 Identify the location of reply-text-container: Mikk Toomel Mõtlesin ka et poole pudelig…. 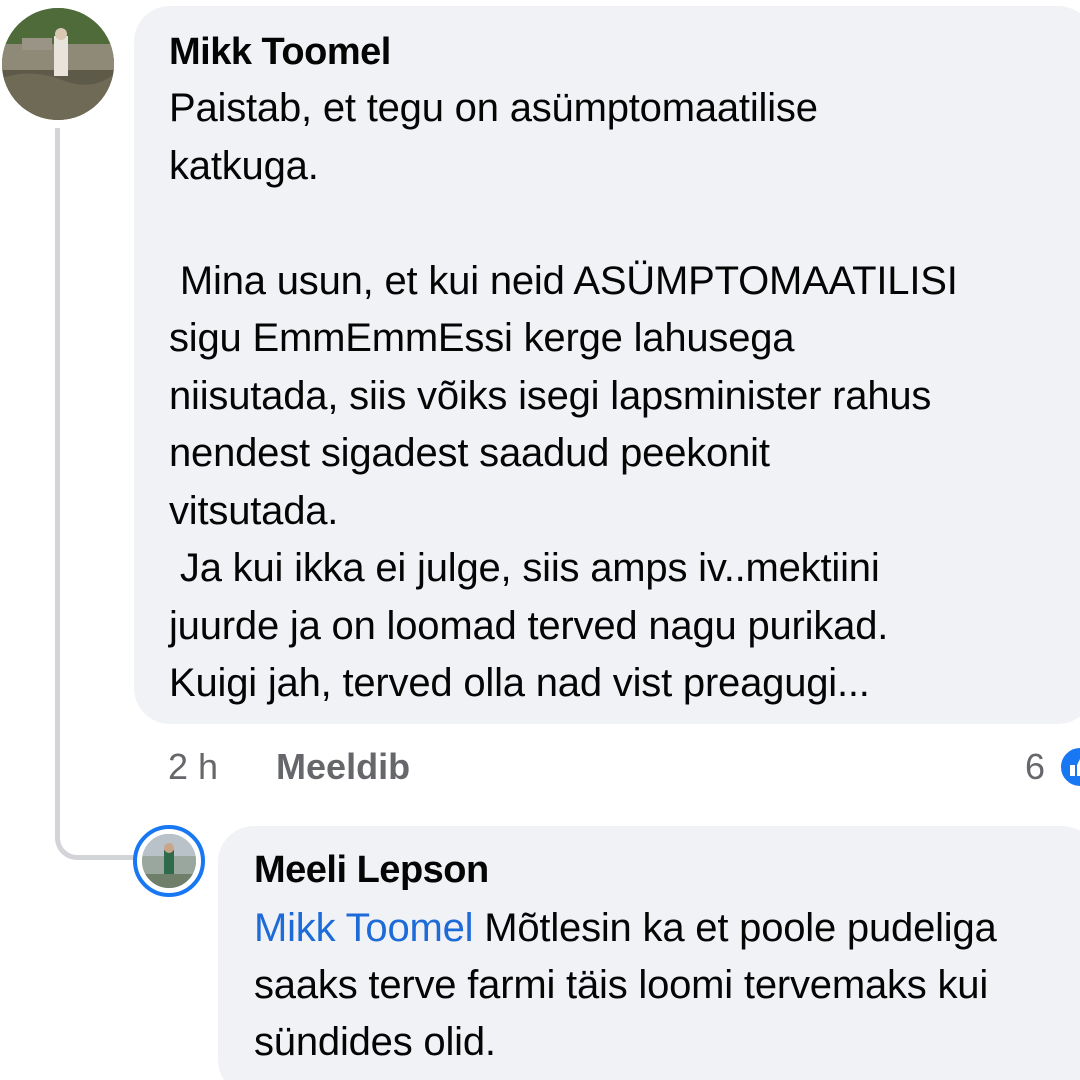
(667, 985).